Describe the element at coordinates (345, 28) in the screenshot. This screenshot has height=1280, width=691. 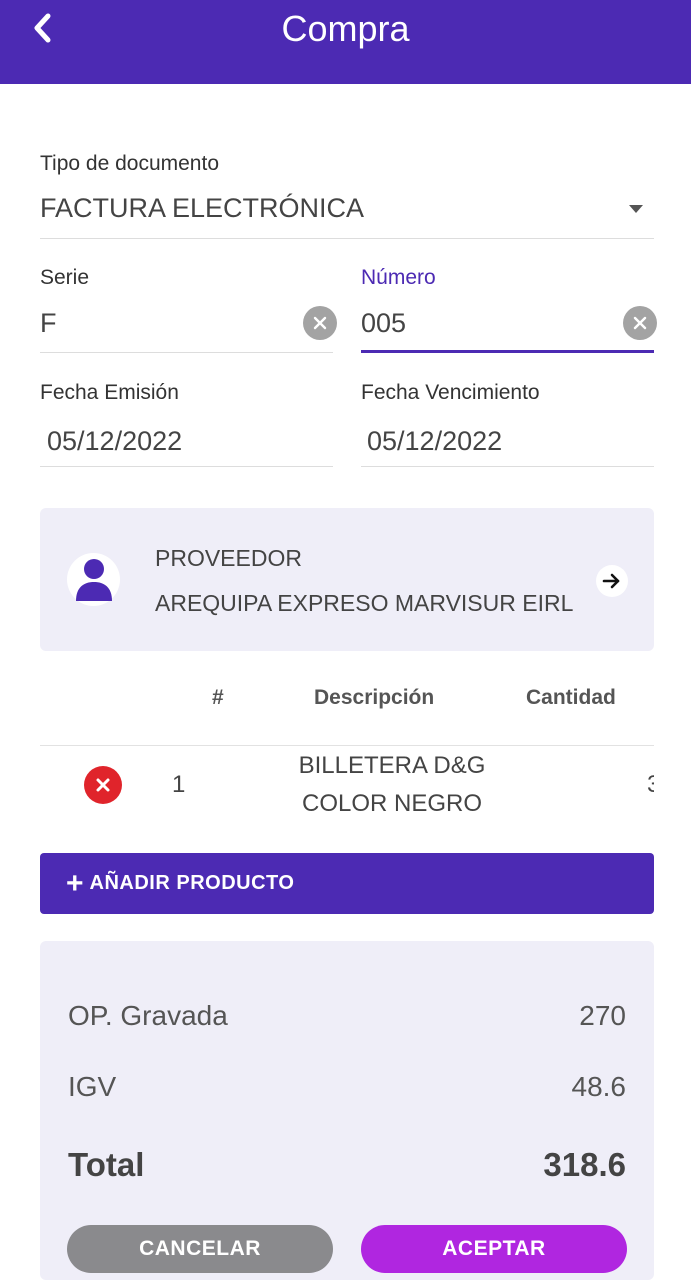
I see `page-title: Compra` at that location.